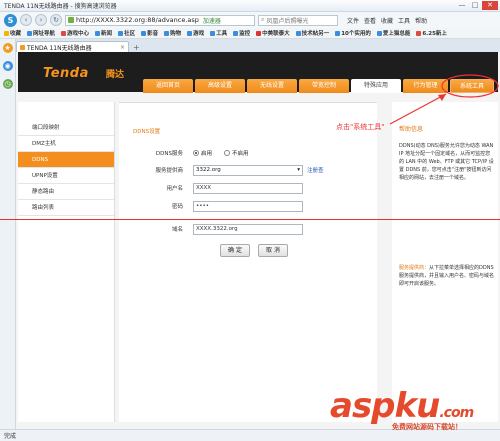 This screenshot has width=500, height=441. What do you see at coordinates (212, 20) in the screenshot?
I see `accelerator-badge: 加速器` at bounding box center [212, 20].